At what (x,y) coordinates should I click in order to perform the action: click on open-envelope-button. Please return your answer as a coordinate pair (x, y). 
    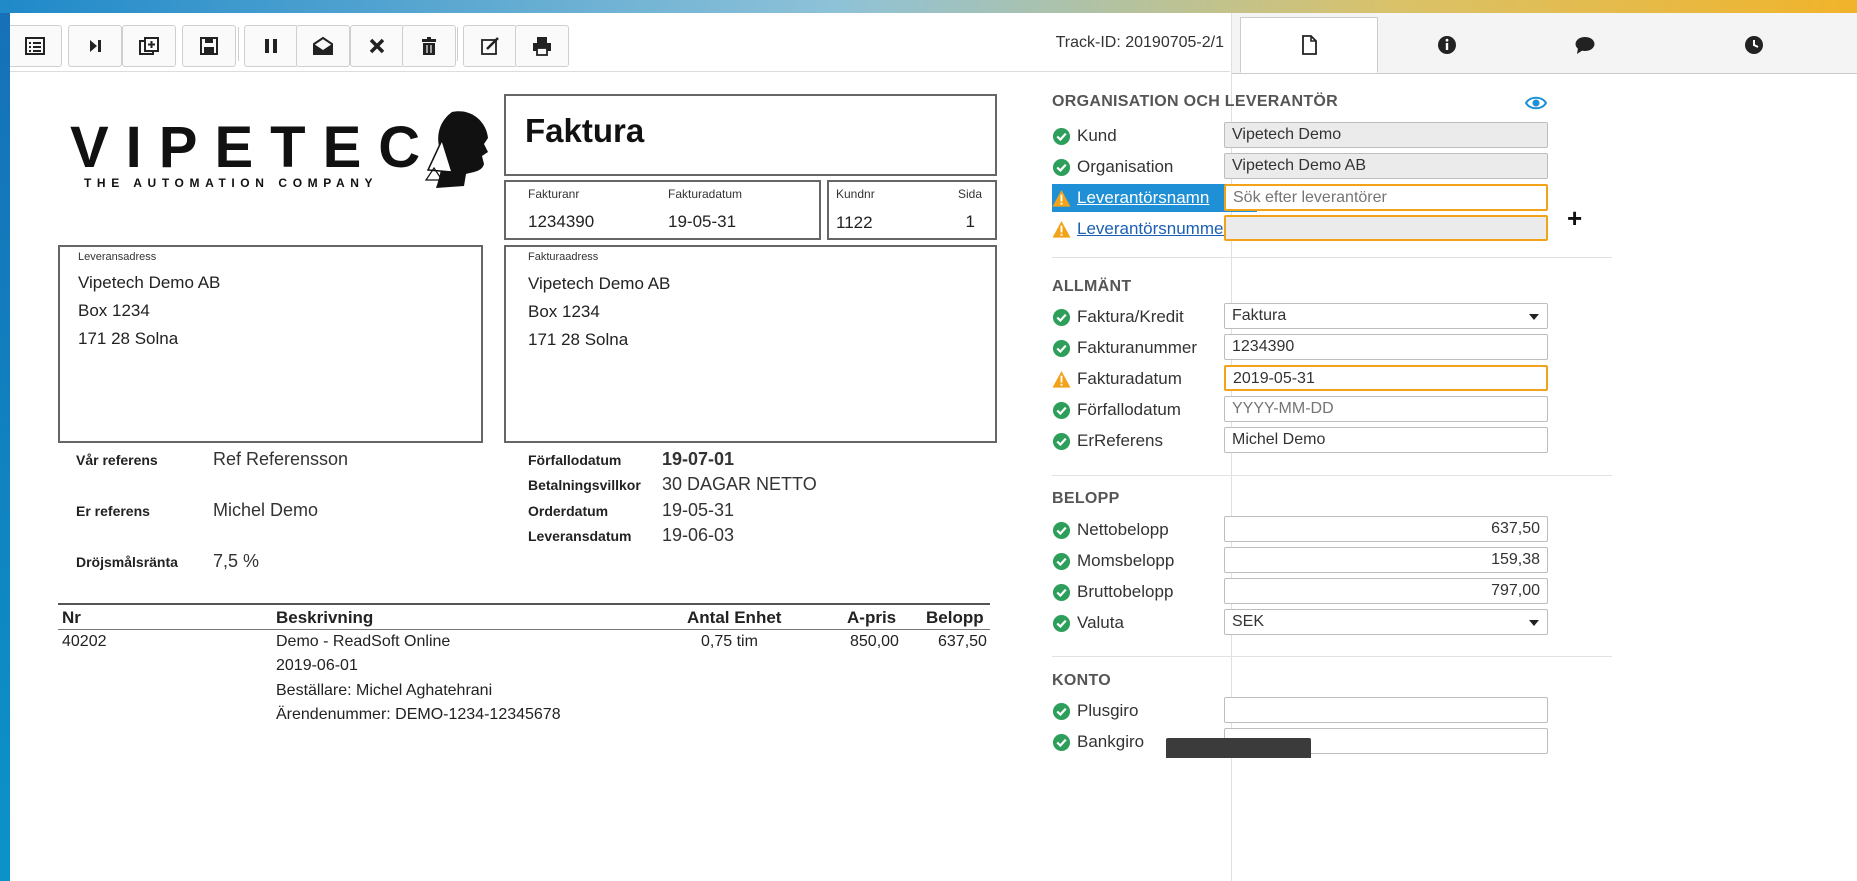
    Looking at the image, I should click on (323, 46).